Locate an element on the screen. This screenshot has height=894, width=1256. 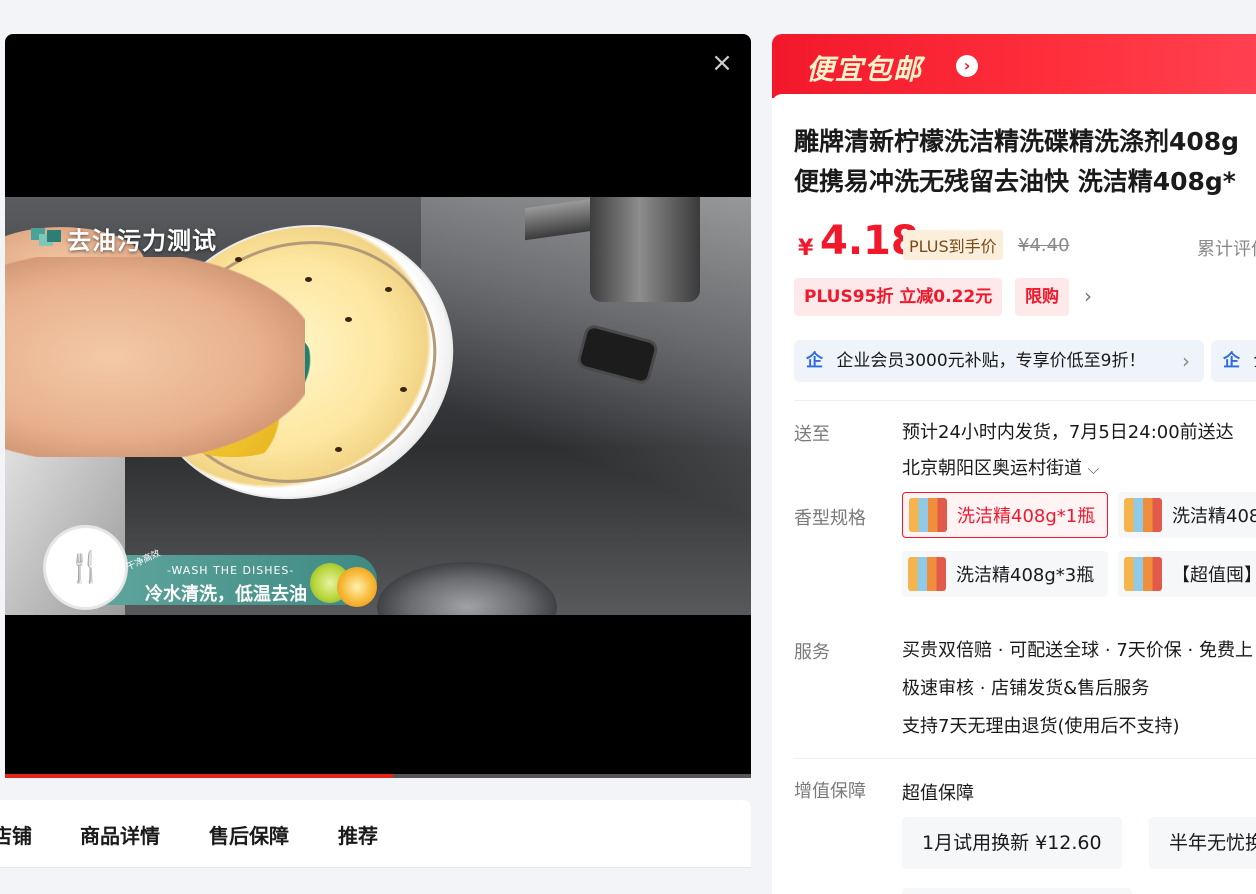
sink-highlight is located at coordinates (586, 406).